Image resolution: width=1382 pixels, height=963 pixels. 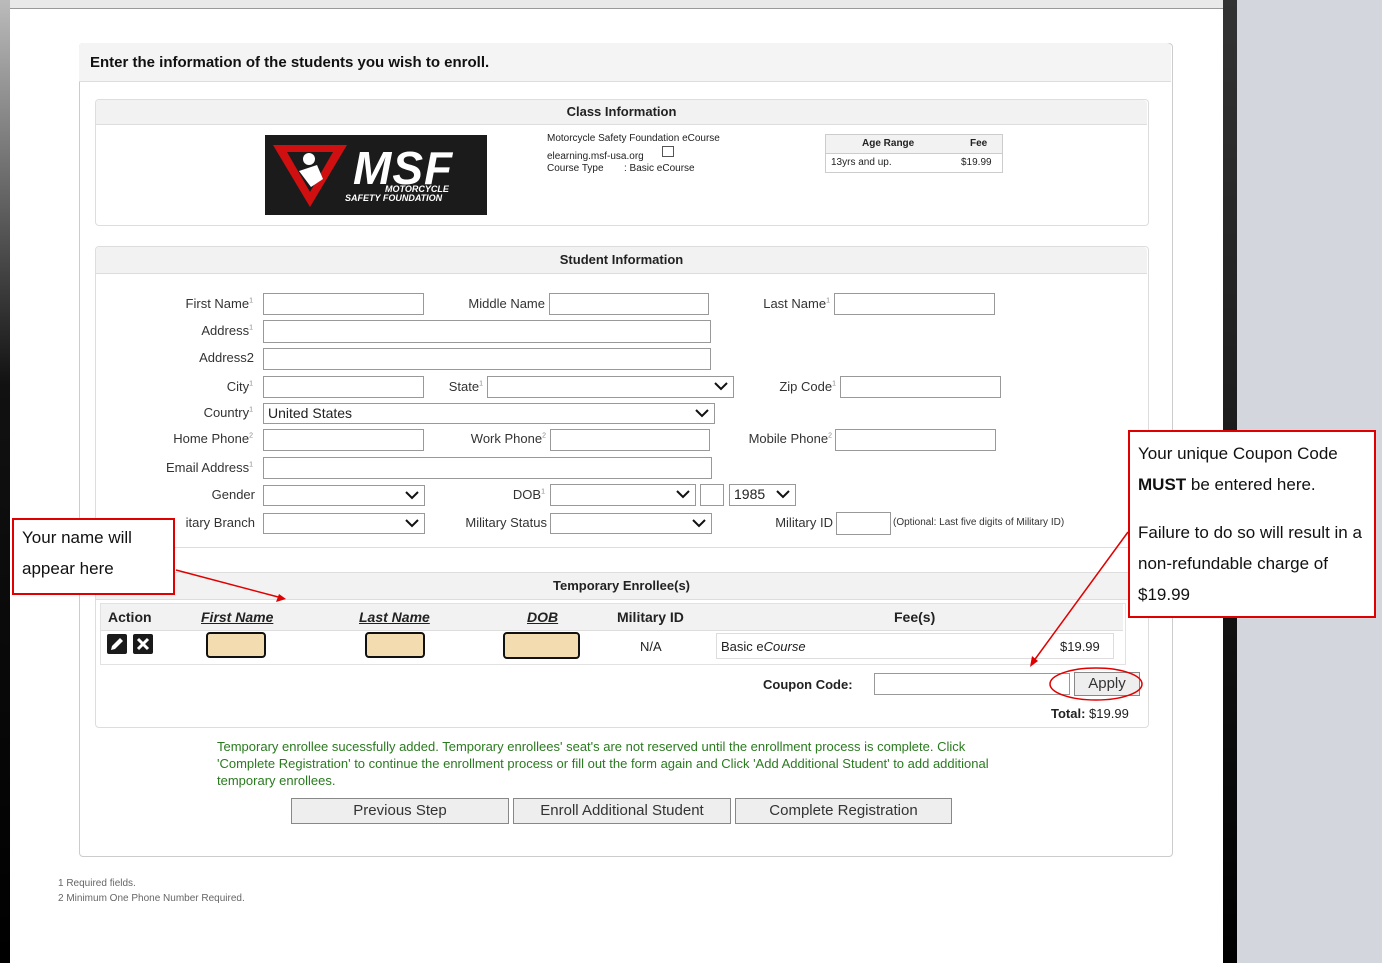 I want to click on name-note-text: Your name will appear here, so click(x=77, y=553).